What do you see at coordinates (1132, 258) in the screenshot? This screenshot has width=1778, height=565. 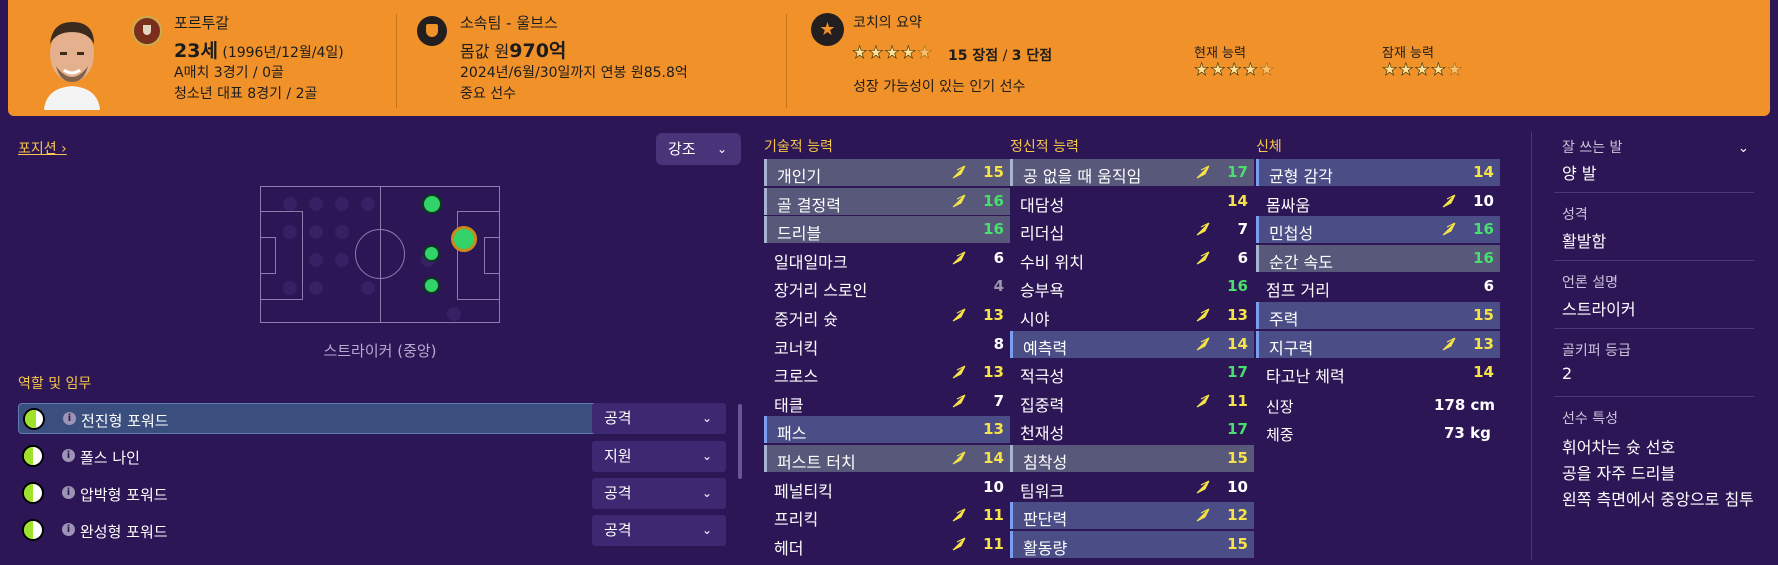 I see `attribute-row: 수비 위치 6` at bounding box center [1132, 258].